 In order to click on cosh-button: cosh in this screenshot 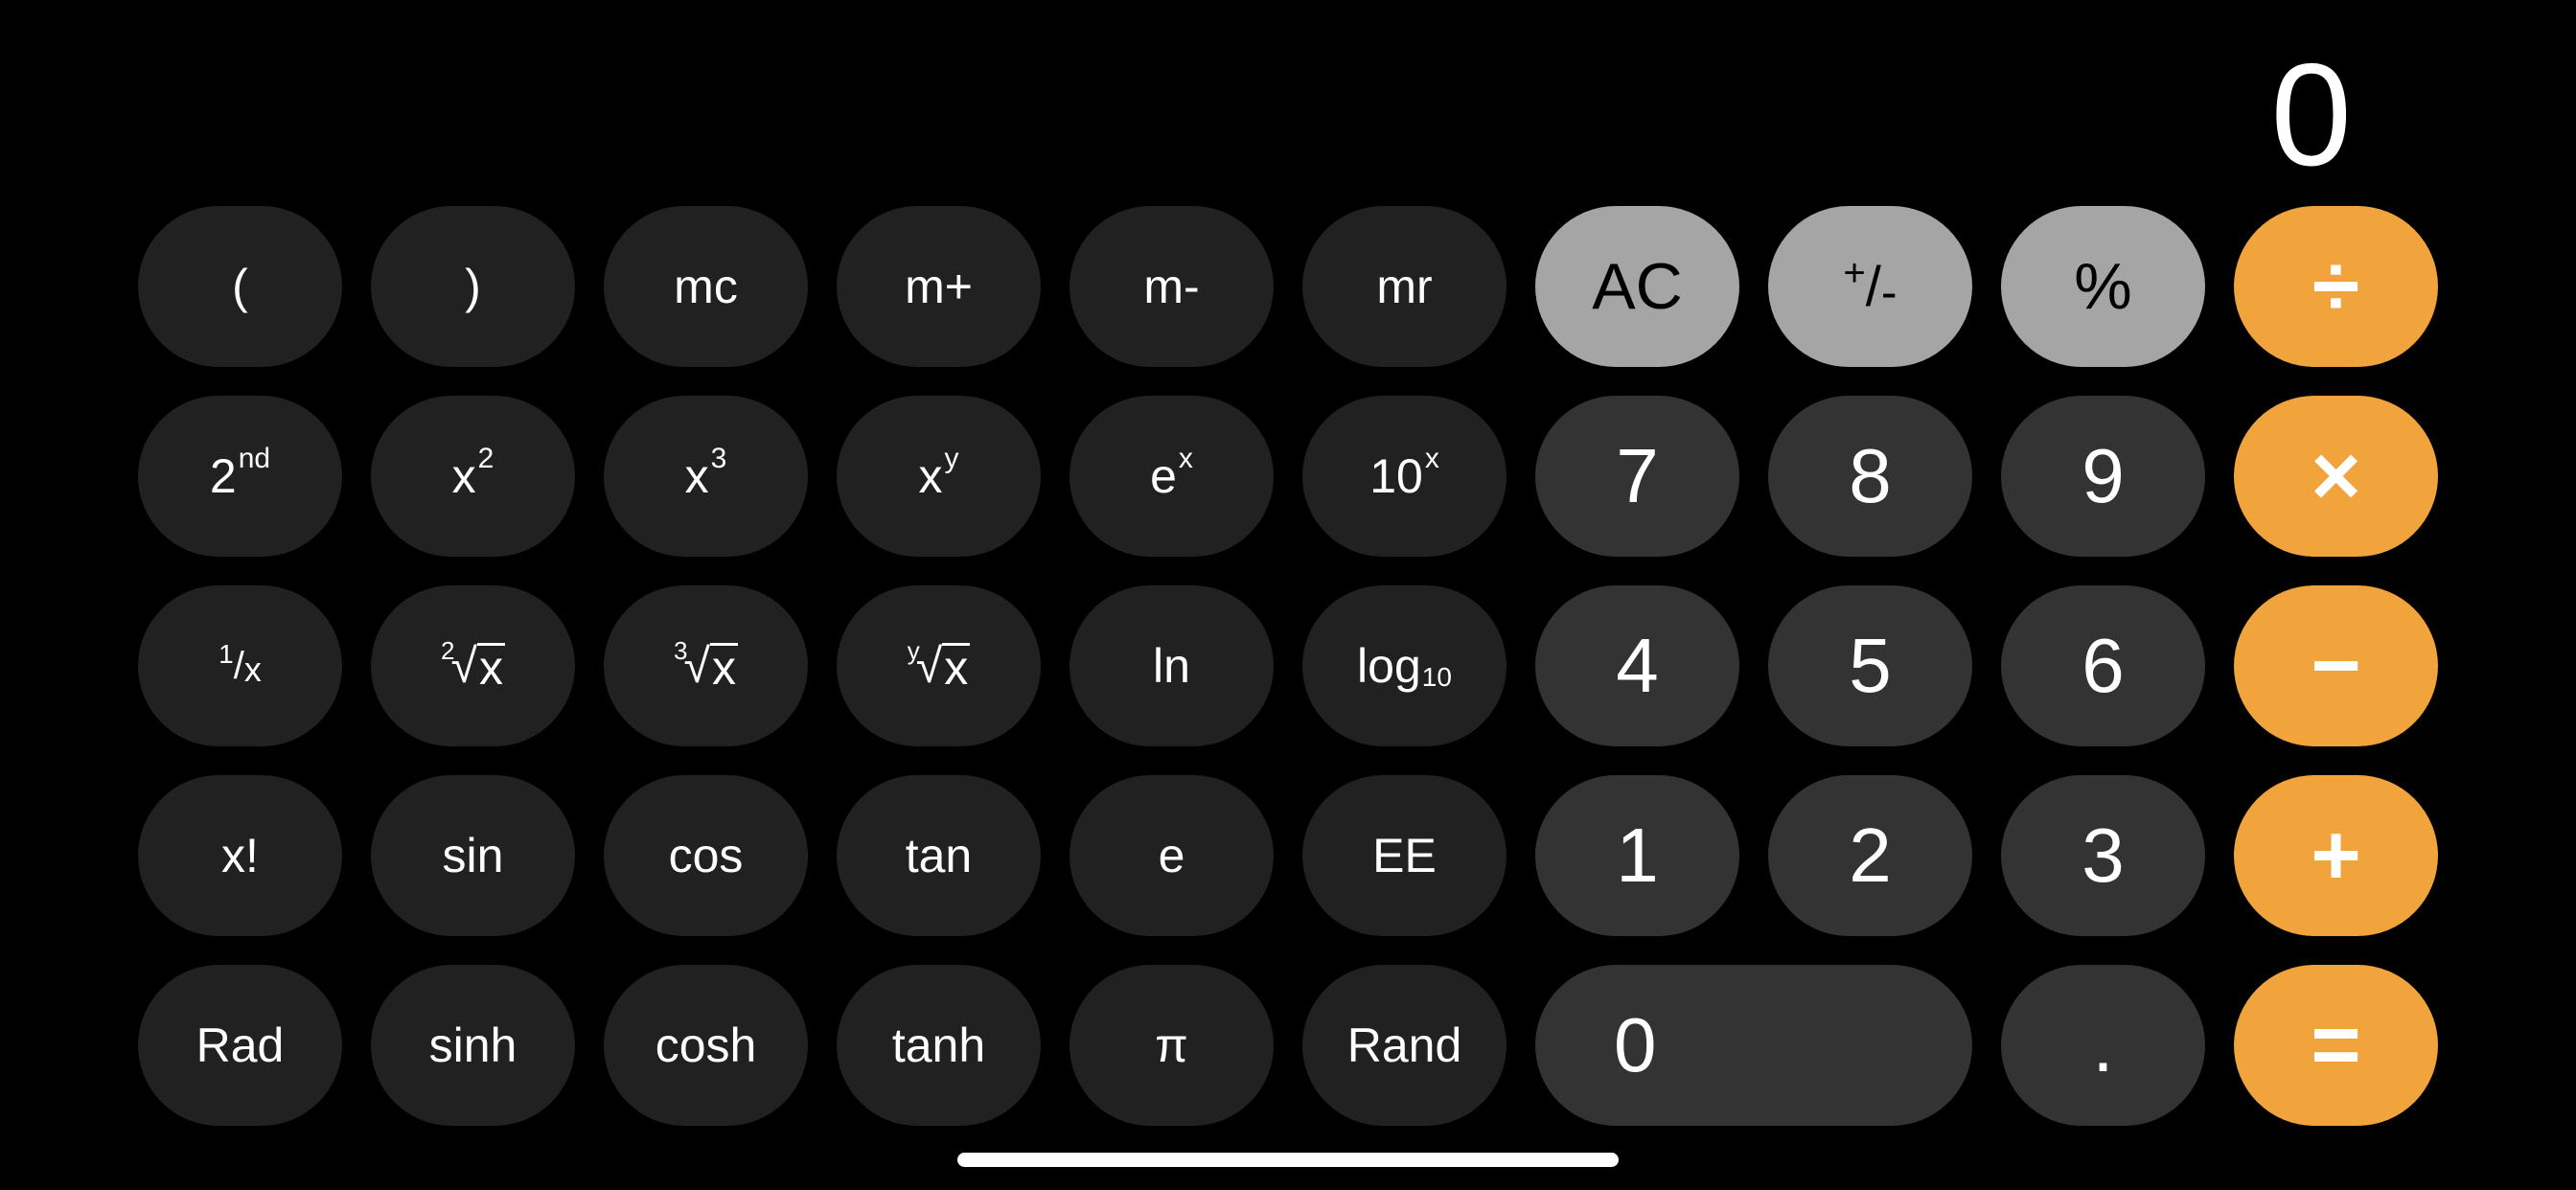, I will do `click(706, 1045)`.